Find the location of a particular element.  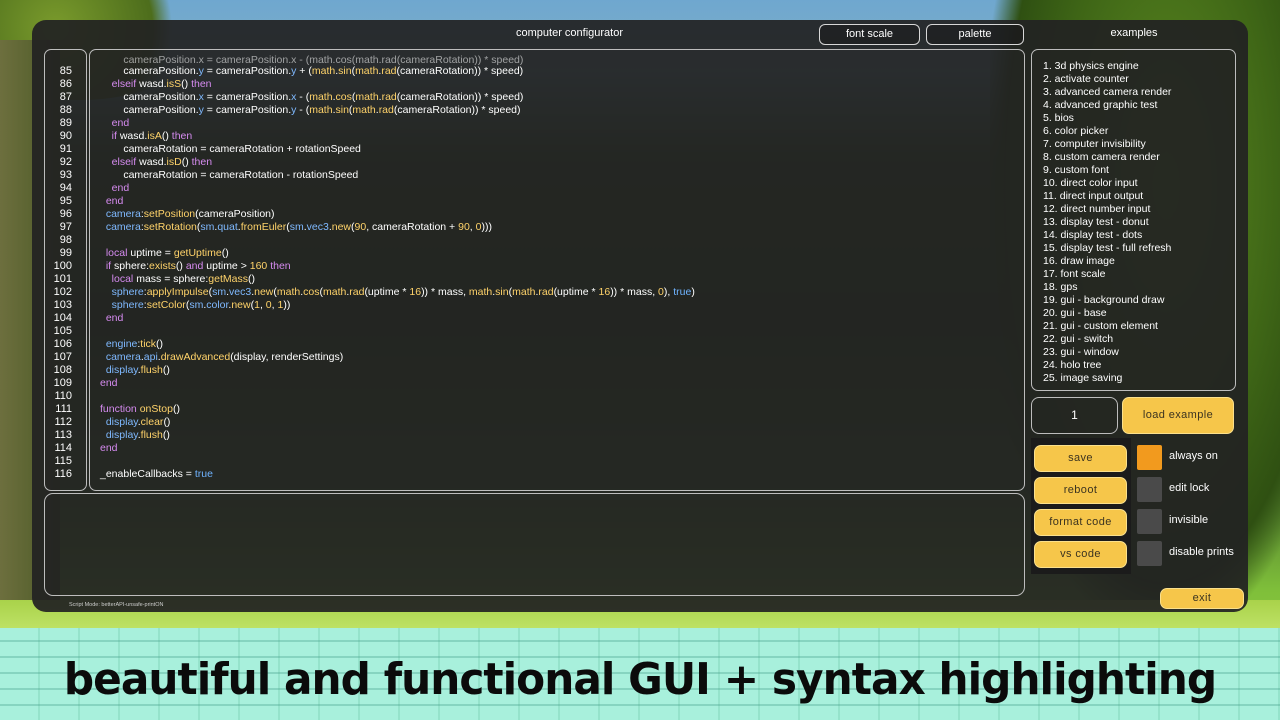

line-number: 115 is located at coordinates (63, 461).